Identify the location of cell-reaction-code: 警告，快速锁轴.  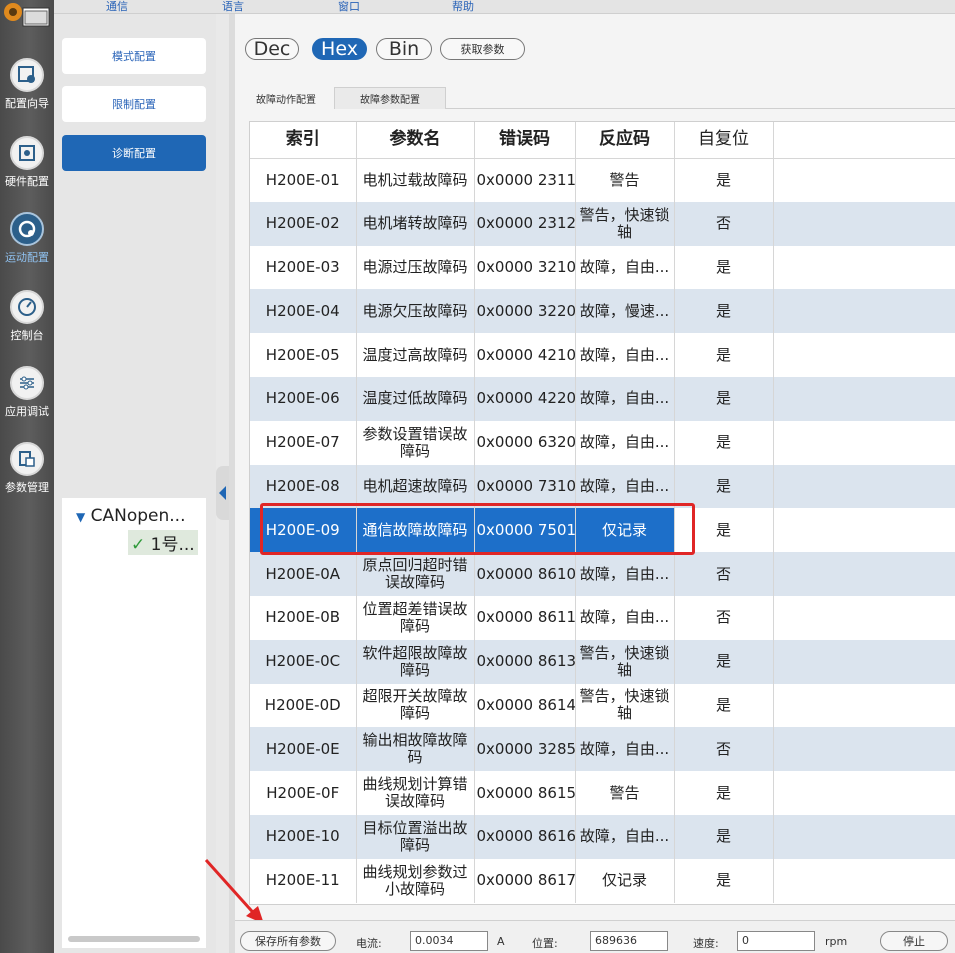
(625, 223).